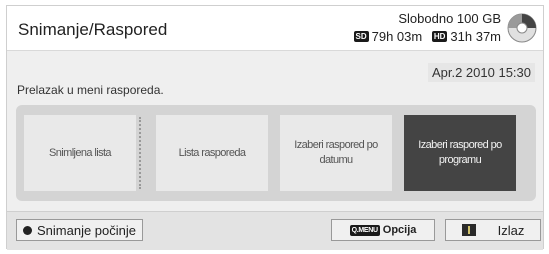 This screenshot has width=549, height=254. Describe the element at coordinates (90, 90) in the screenshot. I see `description-text: Prelazak u meni rasporeda.` at that location.